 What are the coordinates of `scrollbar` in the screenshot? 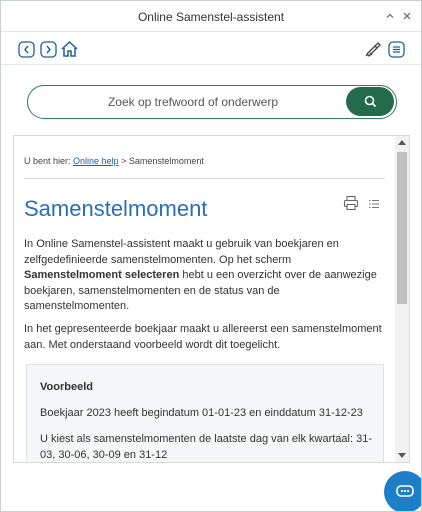 It's located at (402, 299).